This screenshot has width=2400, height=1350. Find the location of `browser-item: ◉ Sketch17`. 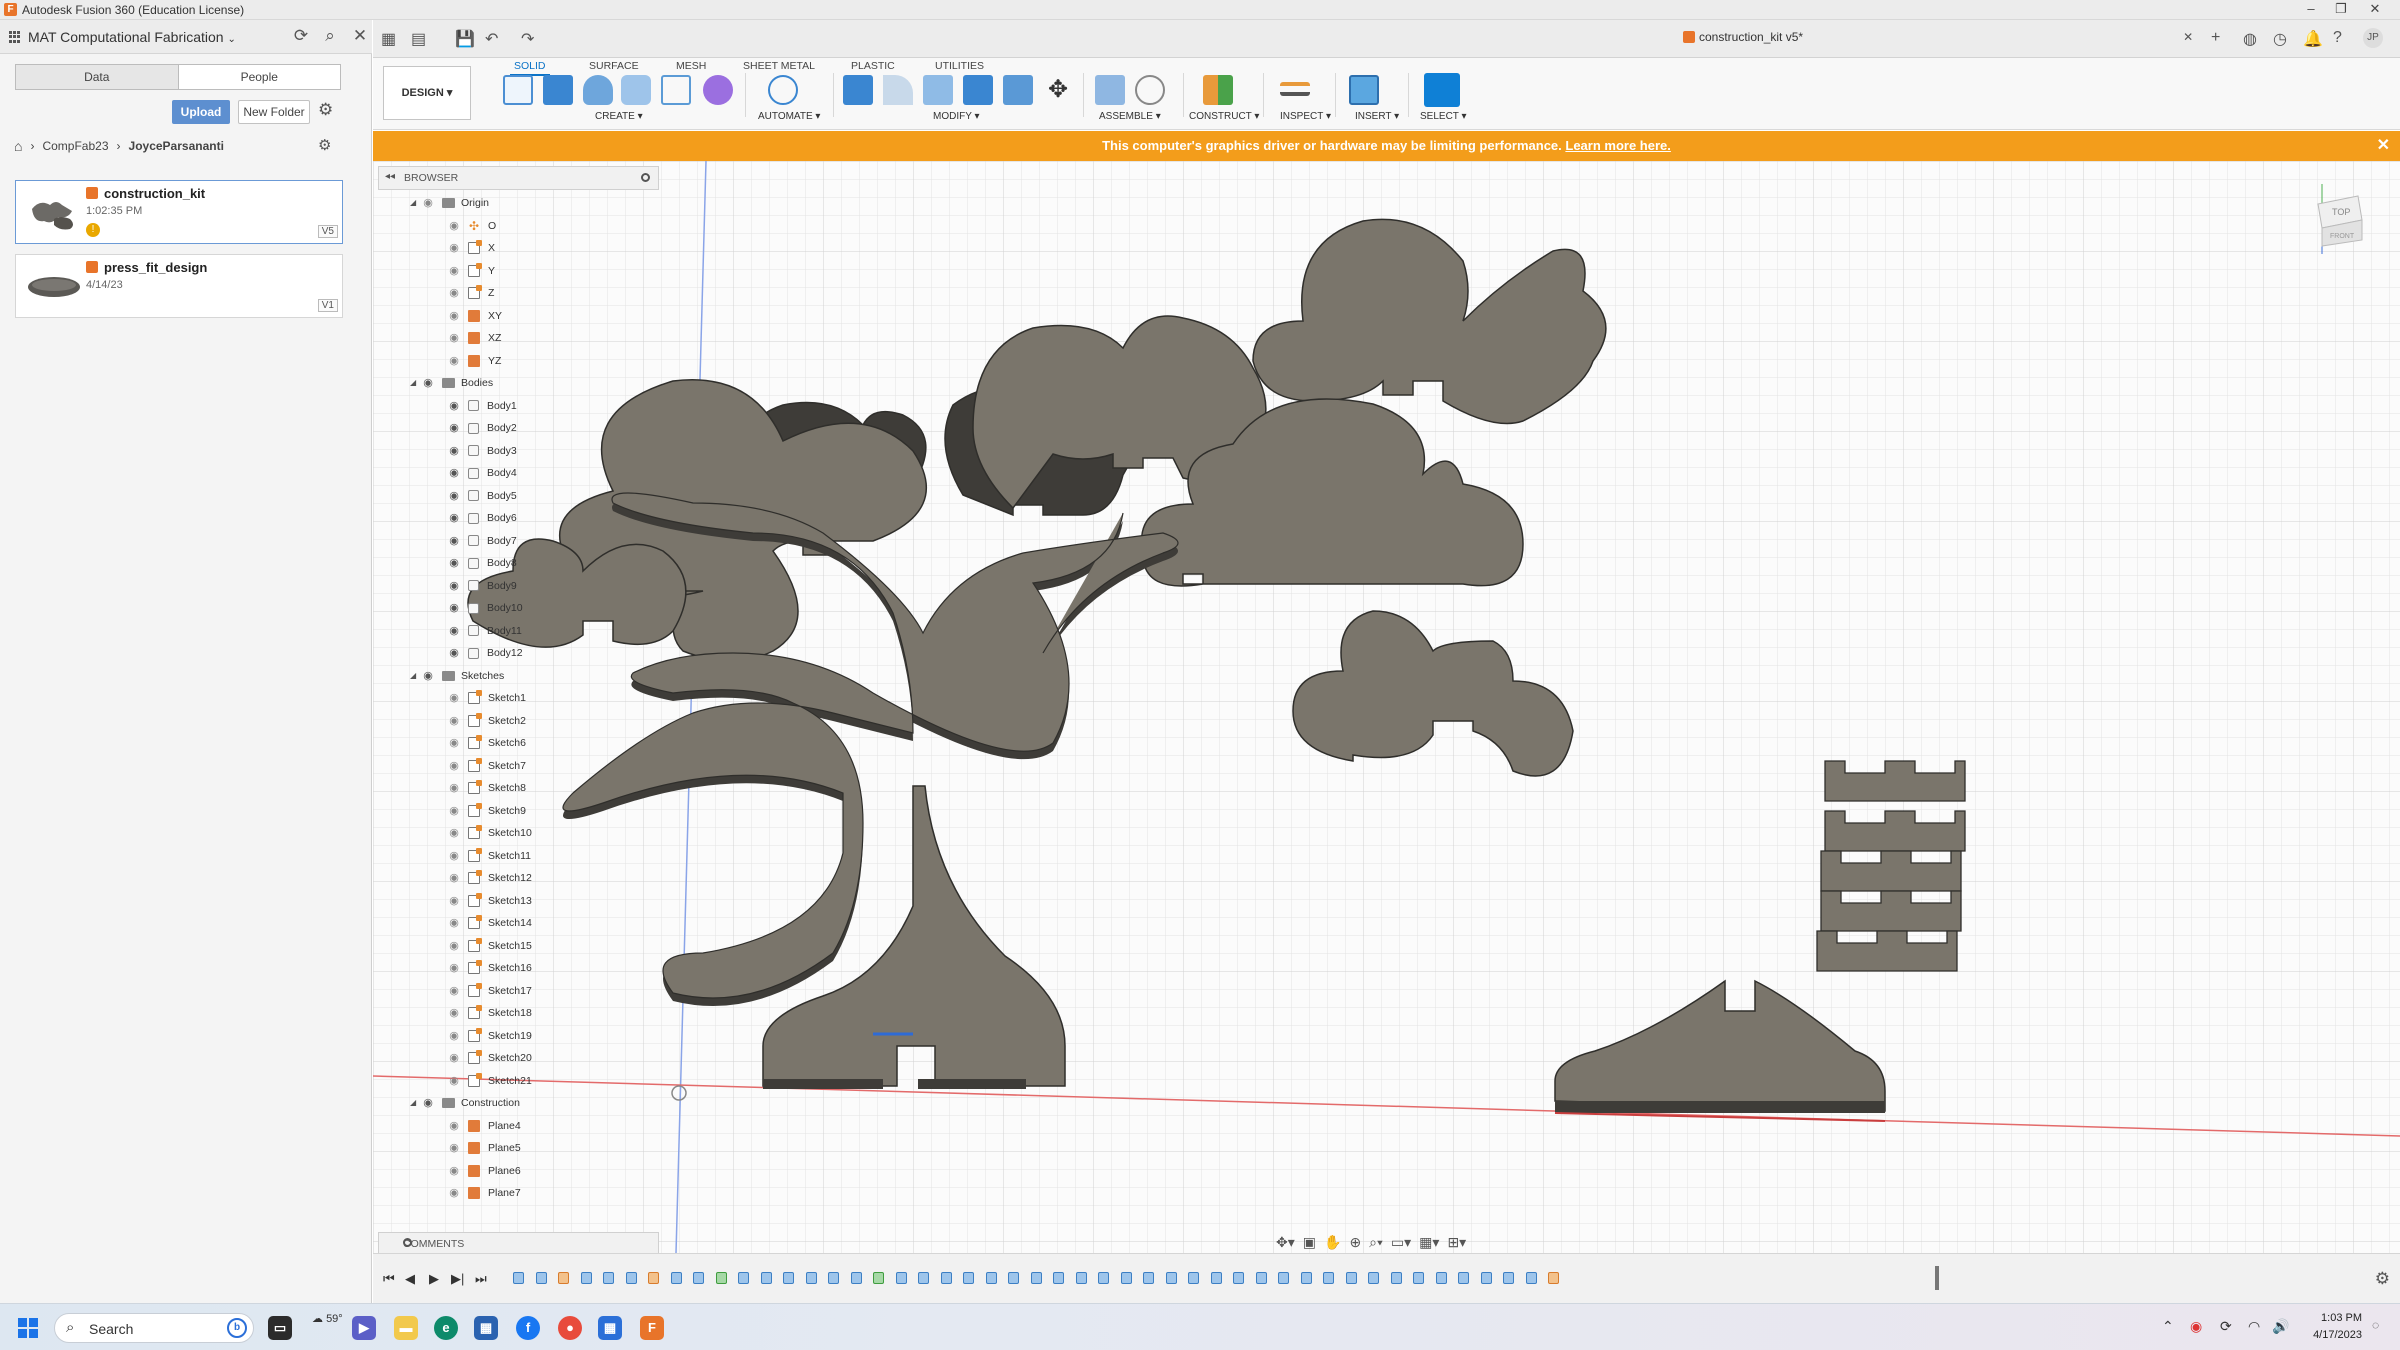

browser-item: ◉ Sketch17 is located at coordinates (489, 991).